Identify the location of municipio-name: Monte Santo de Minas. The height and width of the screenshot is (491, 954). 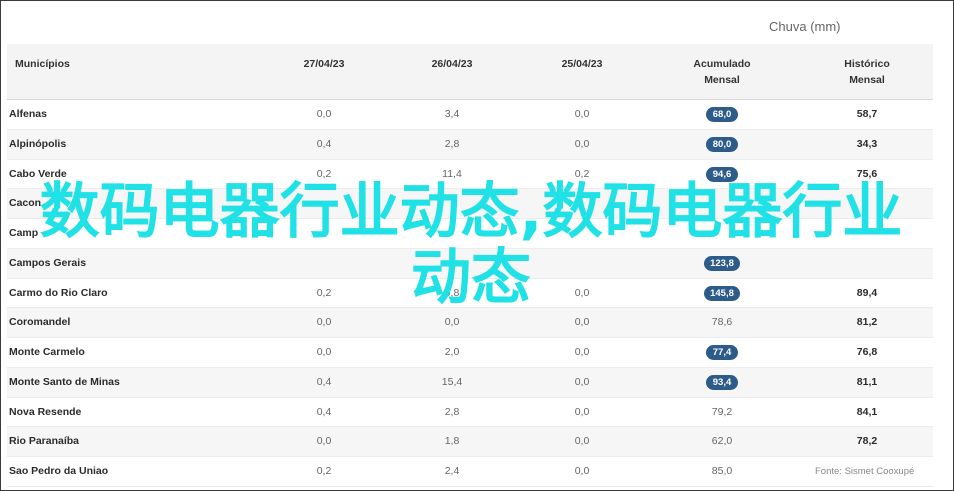
(64, 381).